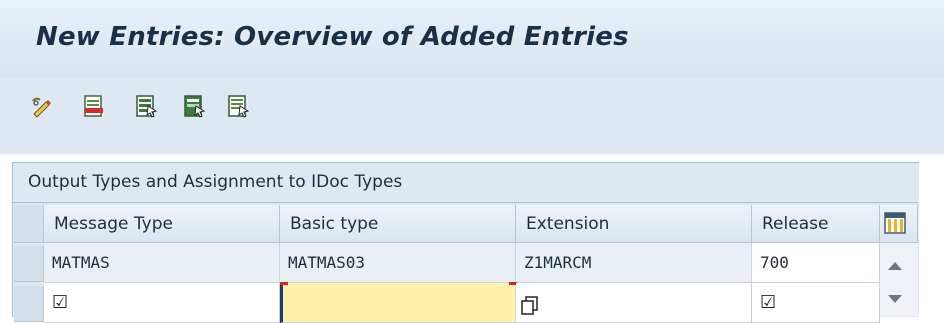  What do you see at coordinates (194, 106) in the screenshot?
I see `select-block-icon` at bounding box center [194, 106].